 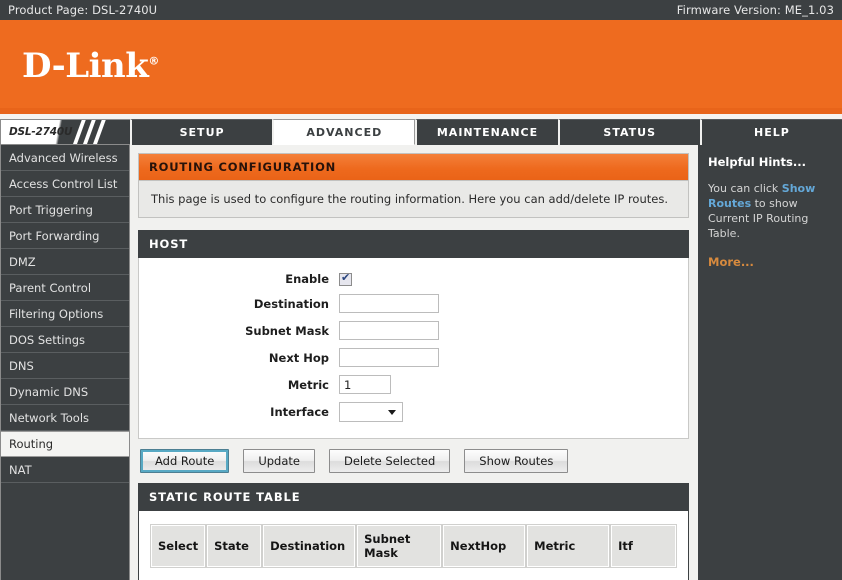 I want to click on add-route-button: Add Route, so click(x=185, y=461).